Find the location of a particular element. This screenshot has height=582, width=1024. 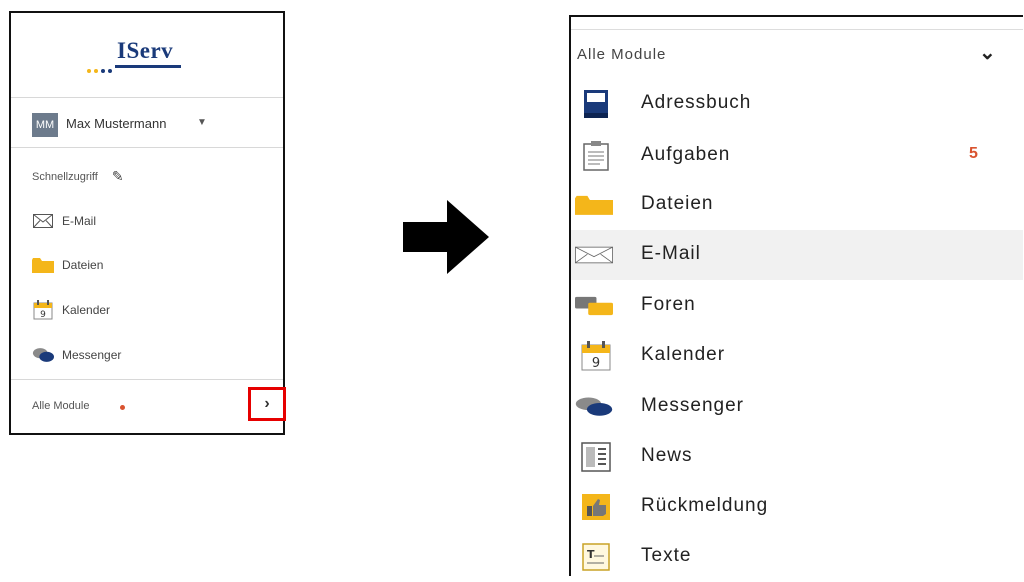

all-modules-row: Alle Module › is located at coordinates (148, 407).